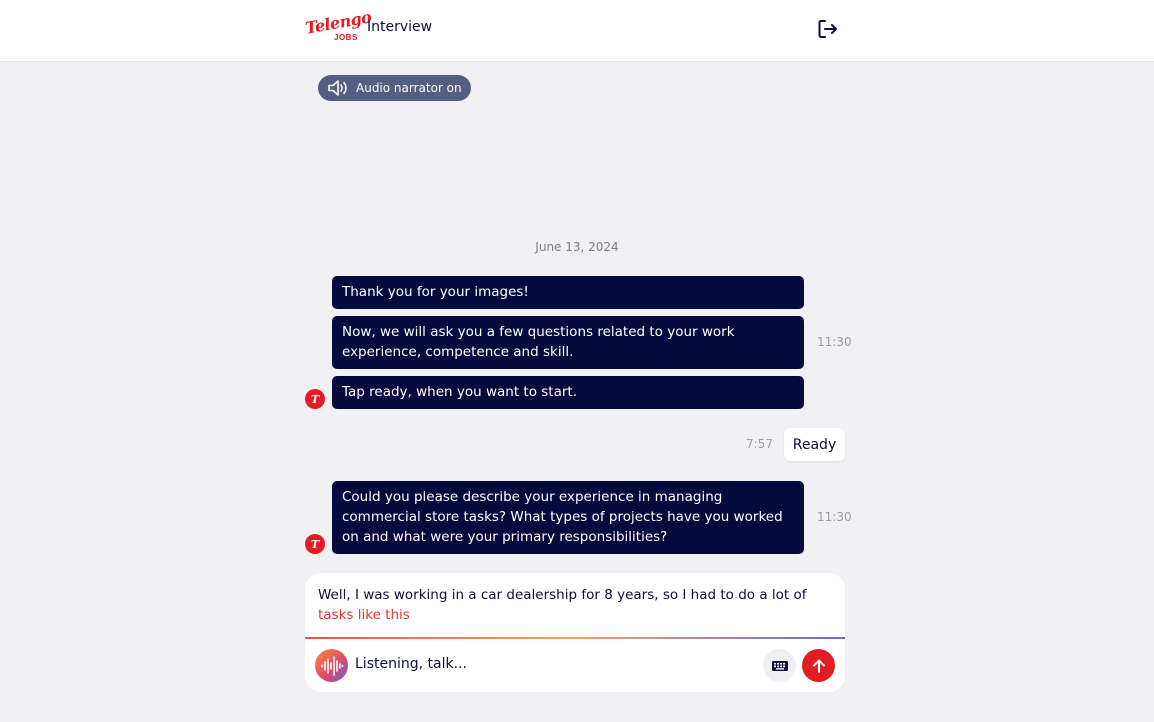 This screenshot has height=722, width=1154. What do you see at coordinates (364, 615) in the screenshot?
I see `transcript-interim: tasks like this` at bounding box center [364, 615].